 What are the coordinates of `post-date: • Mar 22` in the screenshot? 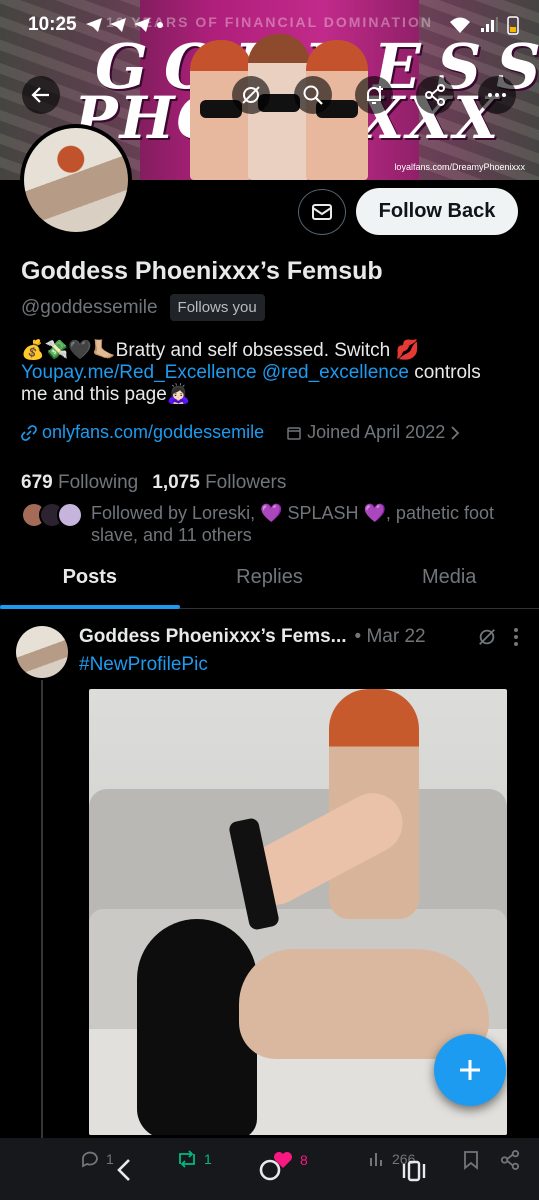 It's located at (390, 636).